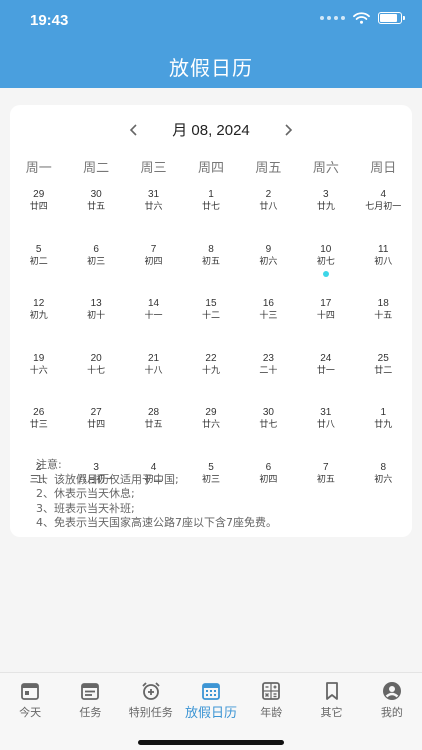  Describe the element at coordinates (268, 412) in the screenshot. I see `day-number: 30` at that location.